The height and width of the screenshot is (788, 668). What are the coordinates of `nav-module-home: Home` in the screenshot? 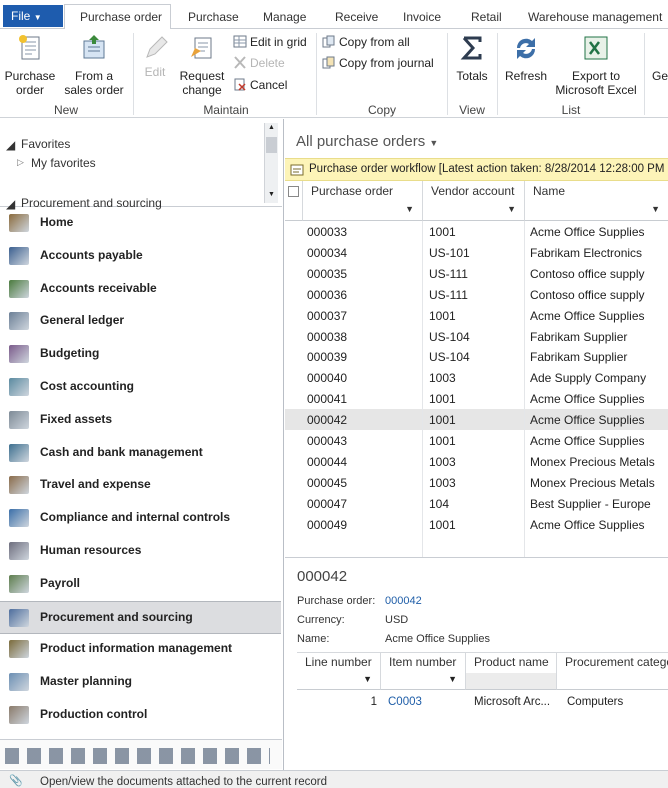 It's located at (140, 223).